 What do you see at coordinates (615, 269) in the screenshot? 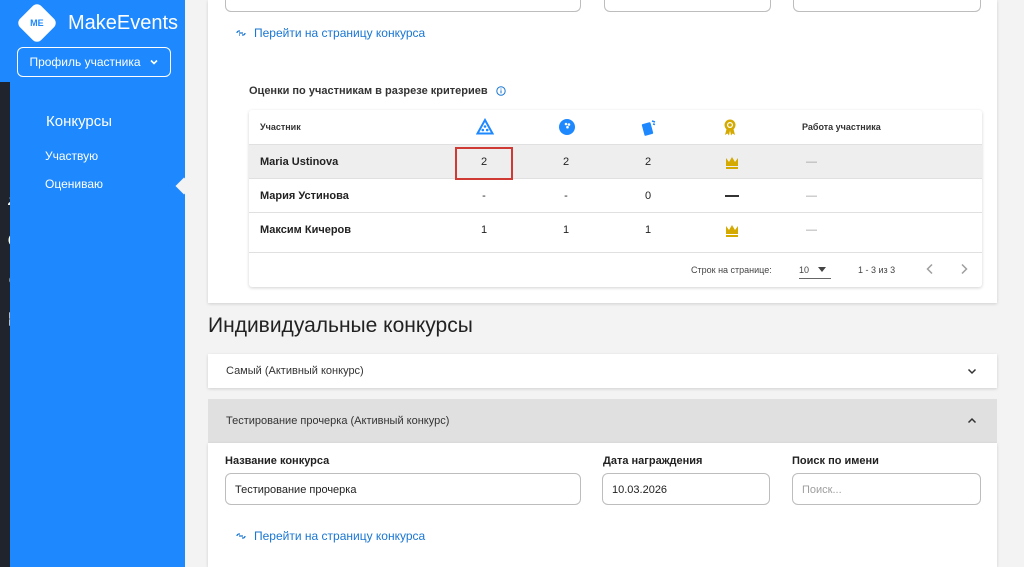
I see `table-pagination: Строк на странице: 10 1 - 3 из 3` at bounding box center [615, 269].